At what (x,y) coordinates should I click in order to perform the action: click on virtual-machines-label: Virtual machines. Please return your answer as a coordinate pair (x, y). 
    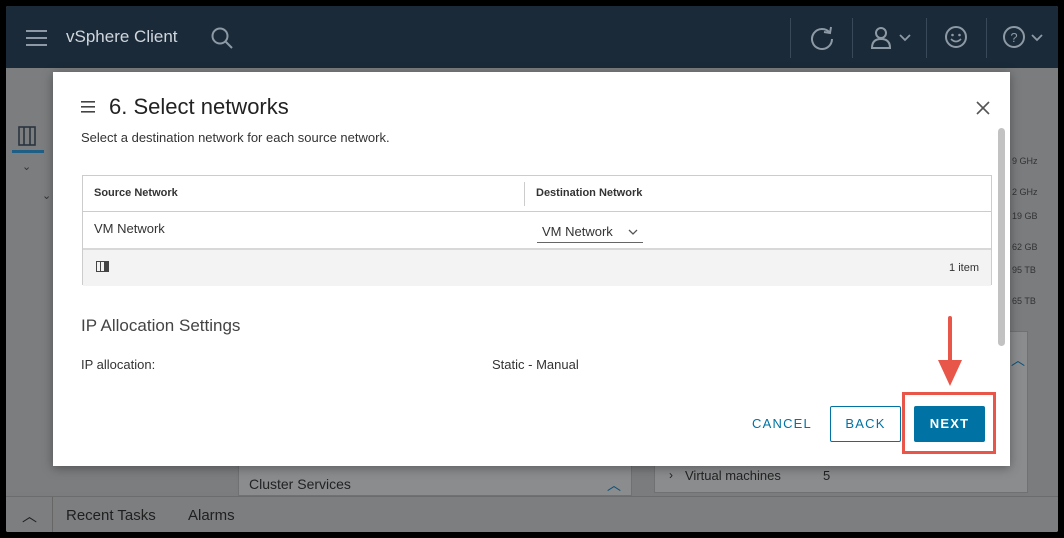
    Looking at the image, I should click on (733, 475).